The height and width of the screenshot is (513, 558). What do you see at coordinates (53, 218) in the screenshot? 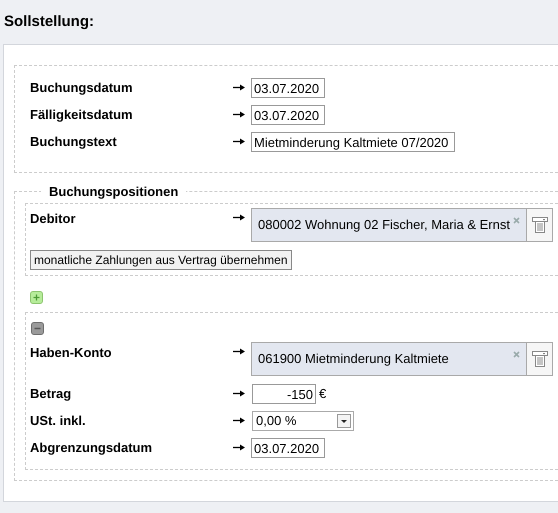
I see `field-label: Debitor` at bounding box center [53, 218].